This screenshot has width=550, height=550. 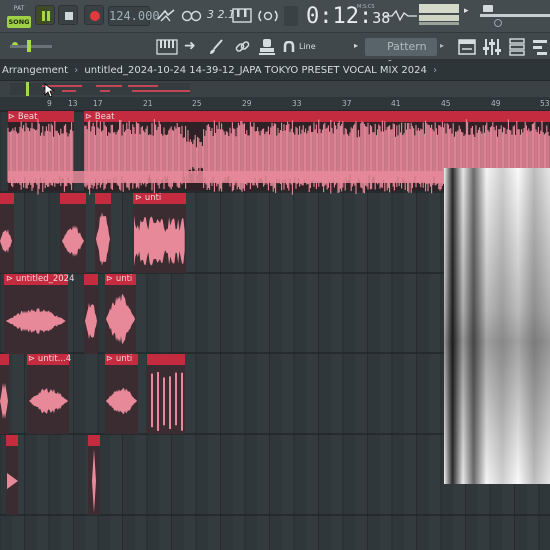 I want to click on pattern-next-icon: ▸, so click(x=442, y=46).